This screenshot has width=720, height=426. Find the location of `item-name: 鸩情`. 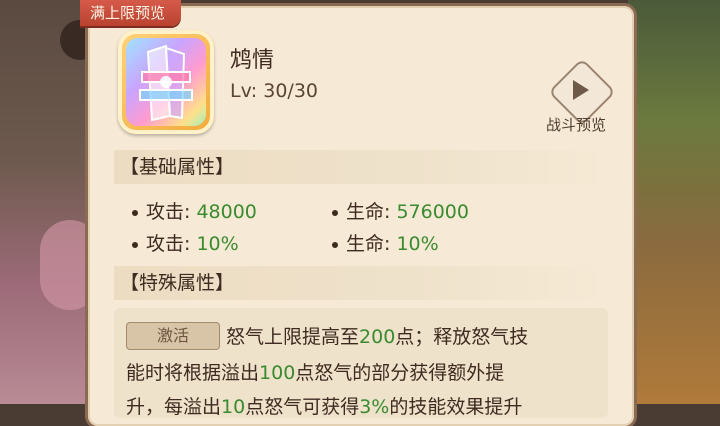

item-name: 鸩情 is located at coordinates (252, 60).